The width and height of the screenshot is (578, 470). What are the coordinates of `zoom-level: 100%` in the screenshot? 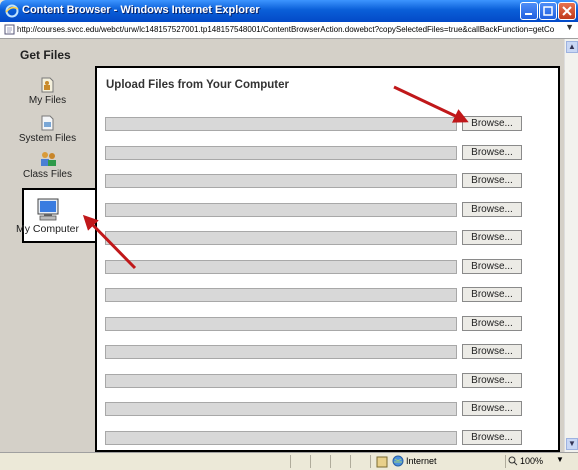 It's located at (531, 461).